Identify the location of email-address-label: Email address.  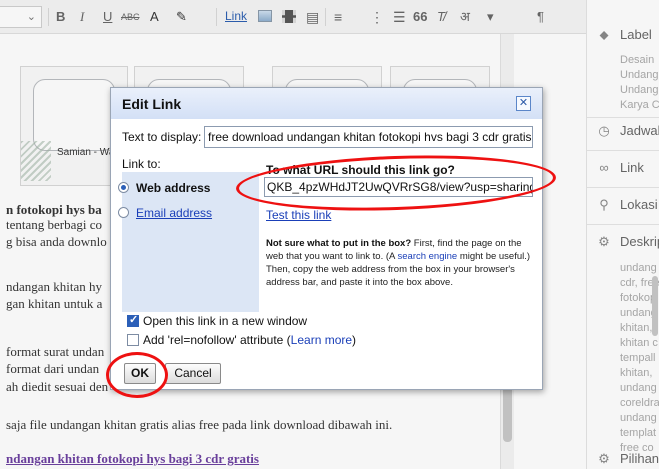
(174, 213).